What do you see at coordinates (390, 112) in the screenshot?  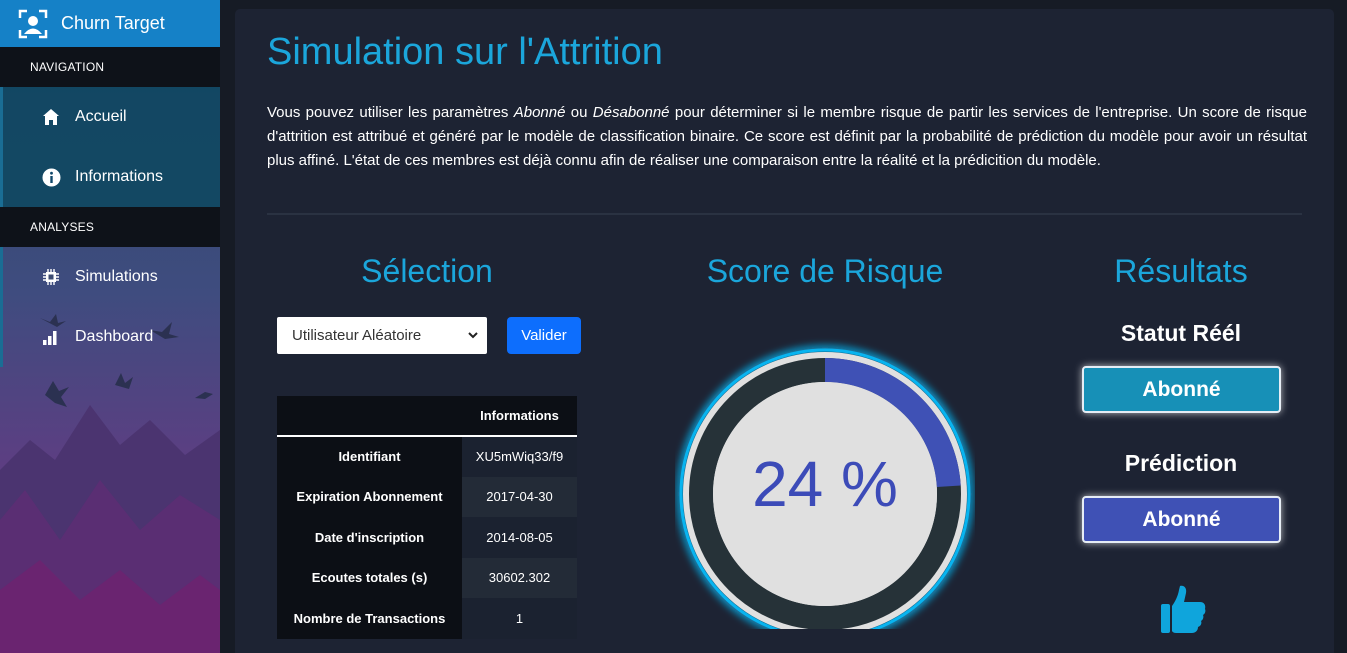 I see `intro-text: Vous pouvez utiliser les paramètres` at bounding box center [390, 112].